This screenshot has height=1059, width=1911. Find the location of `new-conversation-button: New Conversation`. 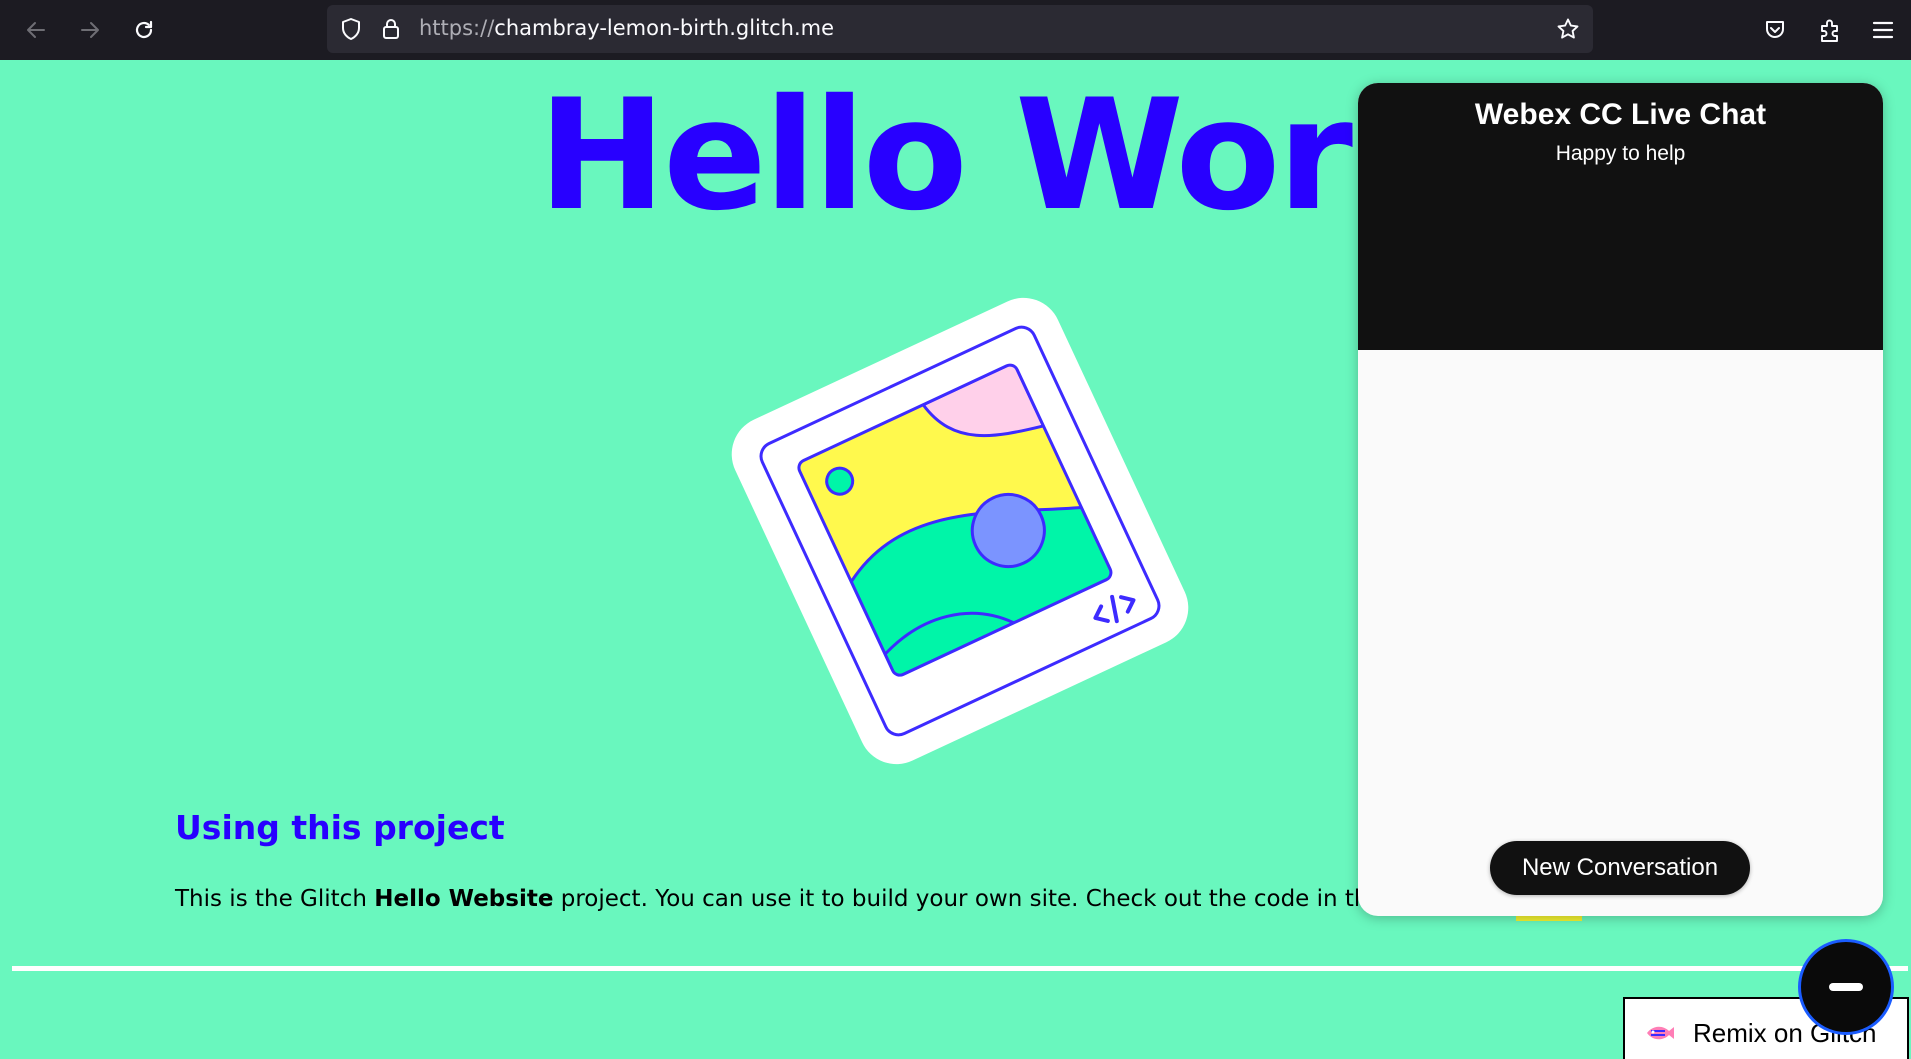

new-conversation-button: New Conversation is located at coordinates (1620, 868).